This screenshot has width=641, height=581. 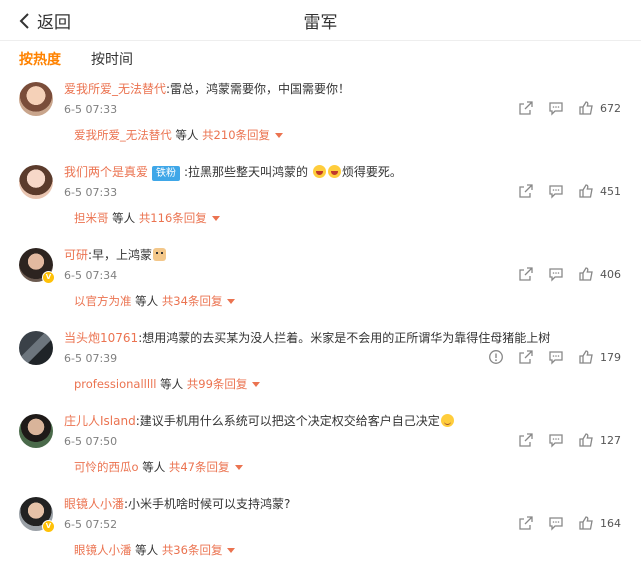 What do you see at coordinates (173, 218) in the screenshot?
I see `reply-count: 共116条回复` at bounding box center [173, 218].